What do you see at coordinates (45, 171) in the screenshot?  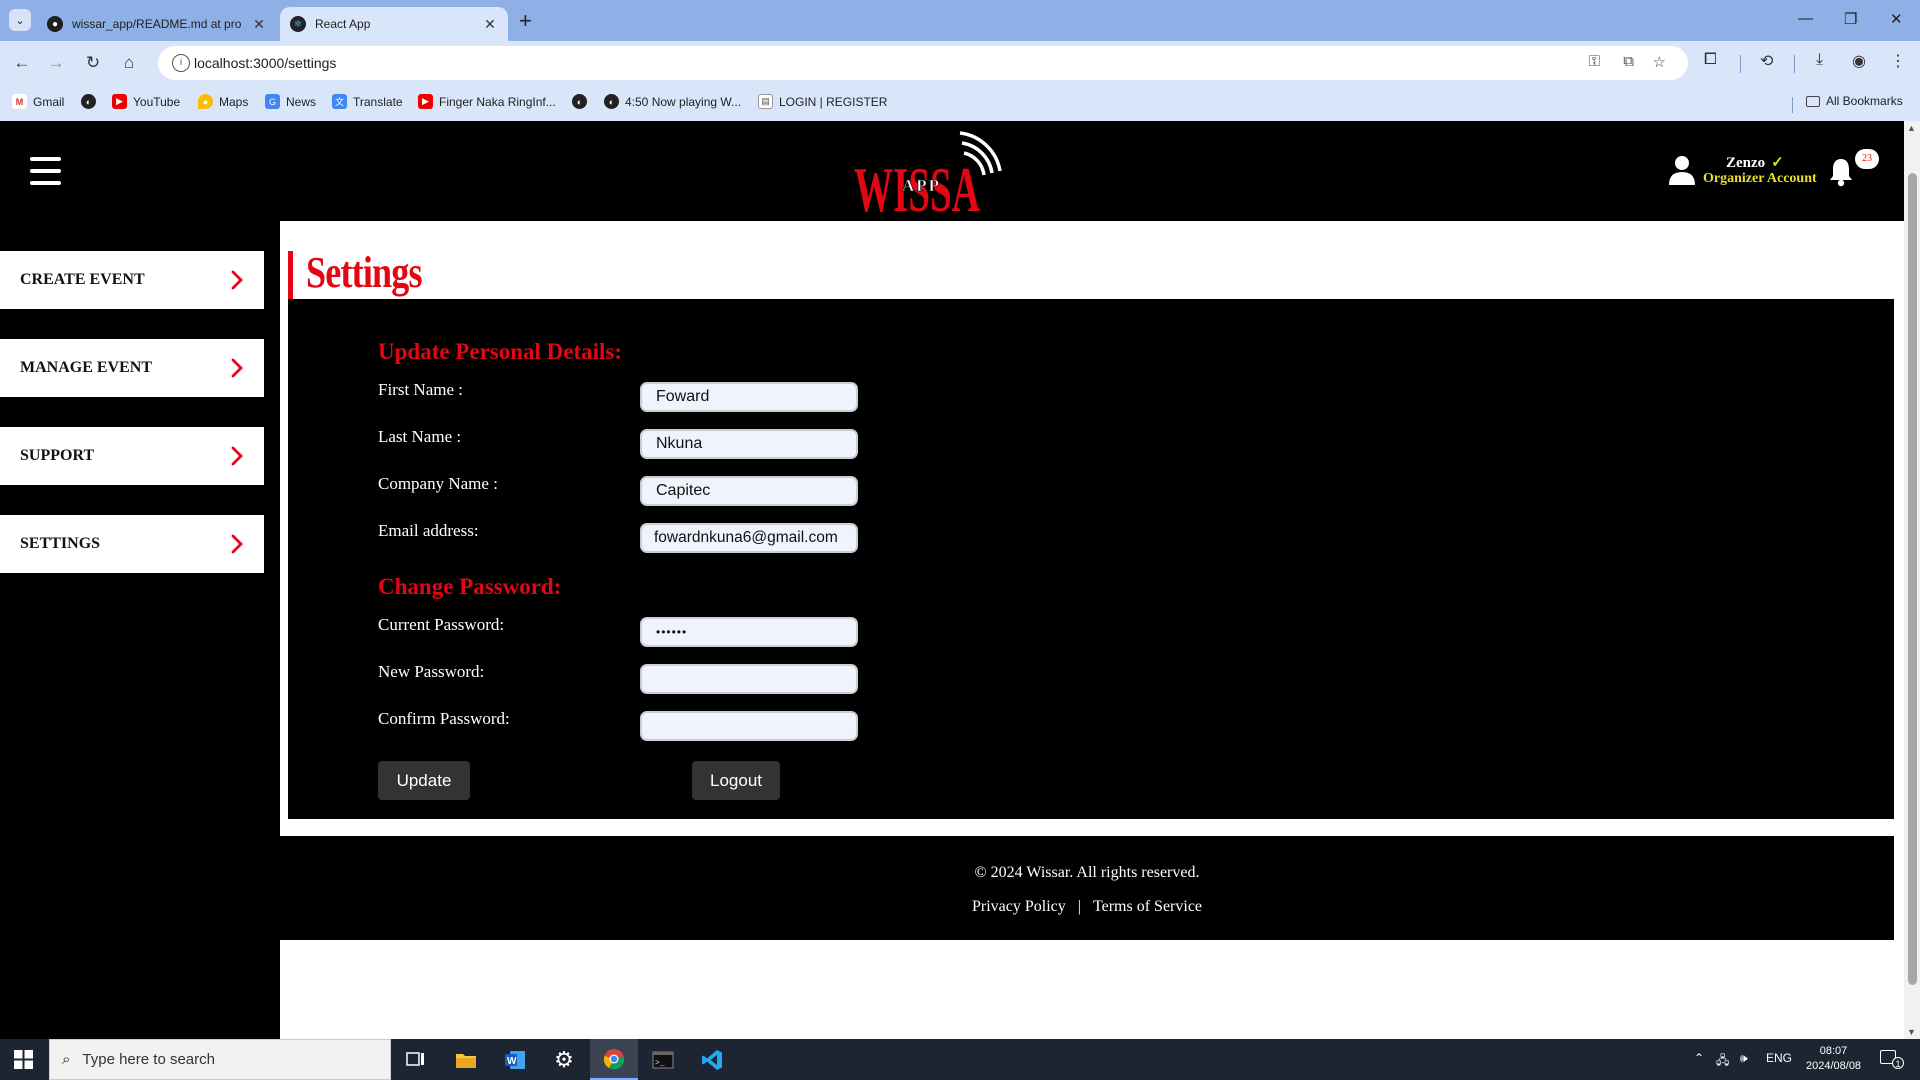 I see `hamburger-menu-icon` at bounding box center [45, 171].